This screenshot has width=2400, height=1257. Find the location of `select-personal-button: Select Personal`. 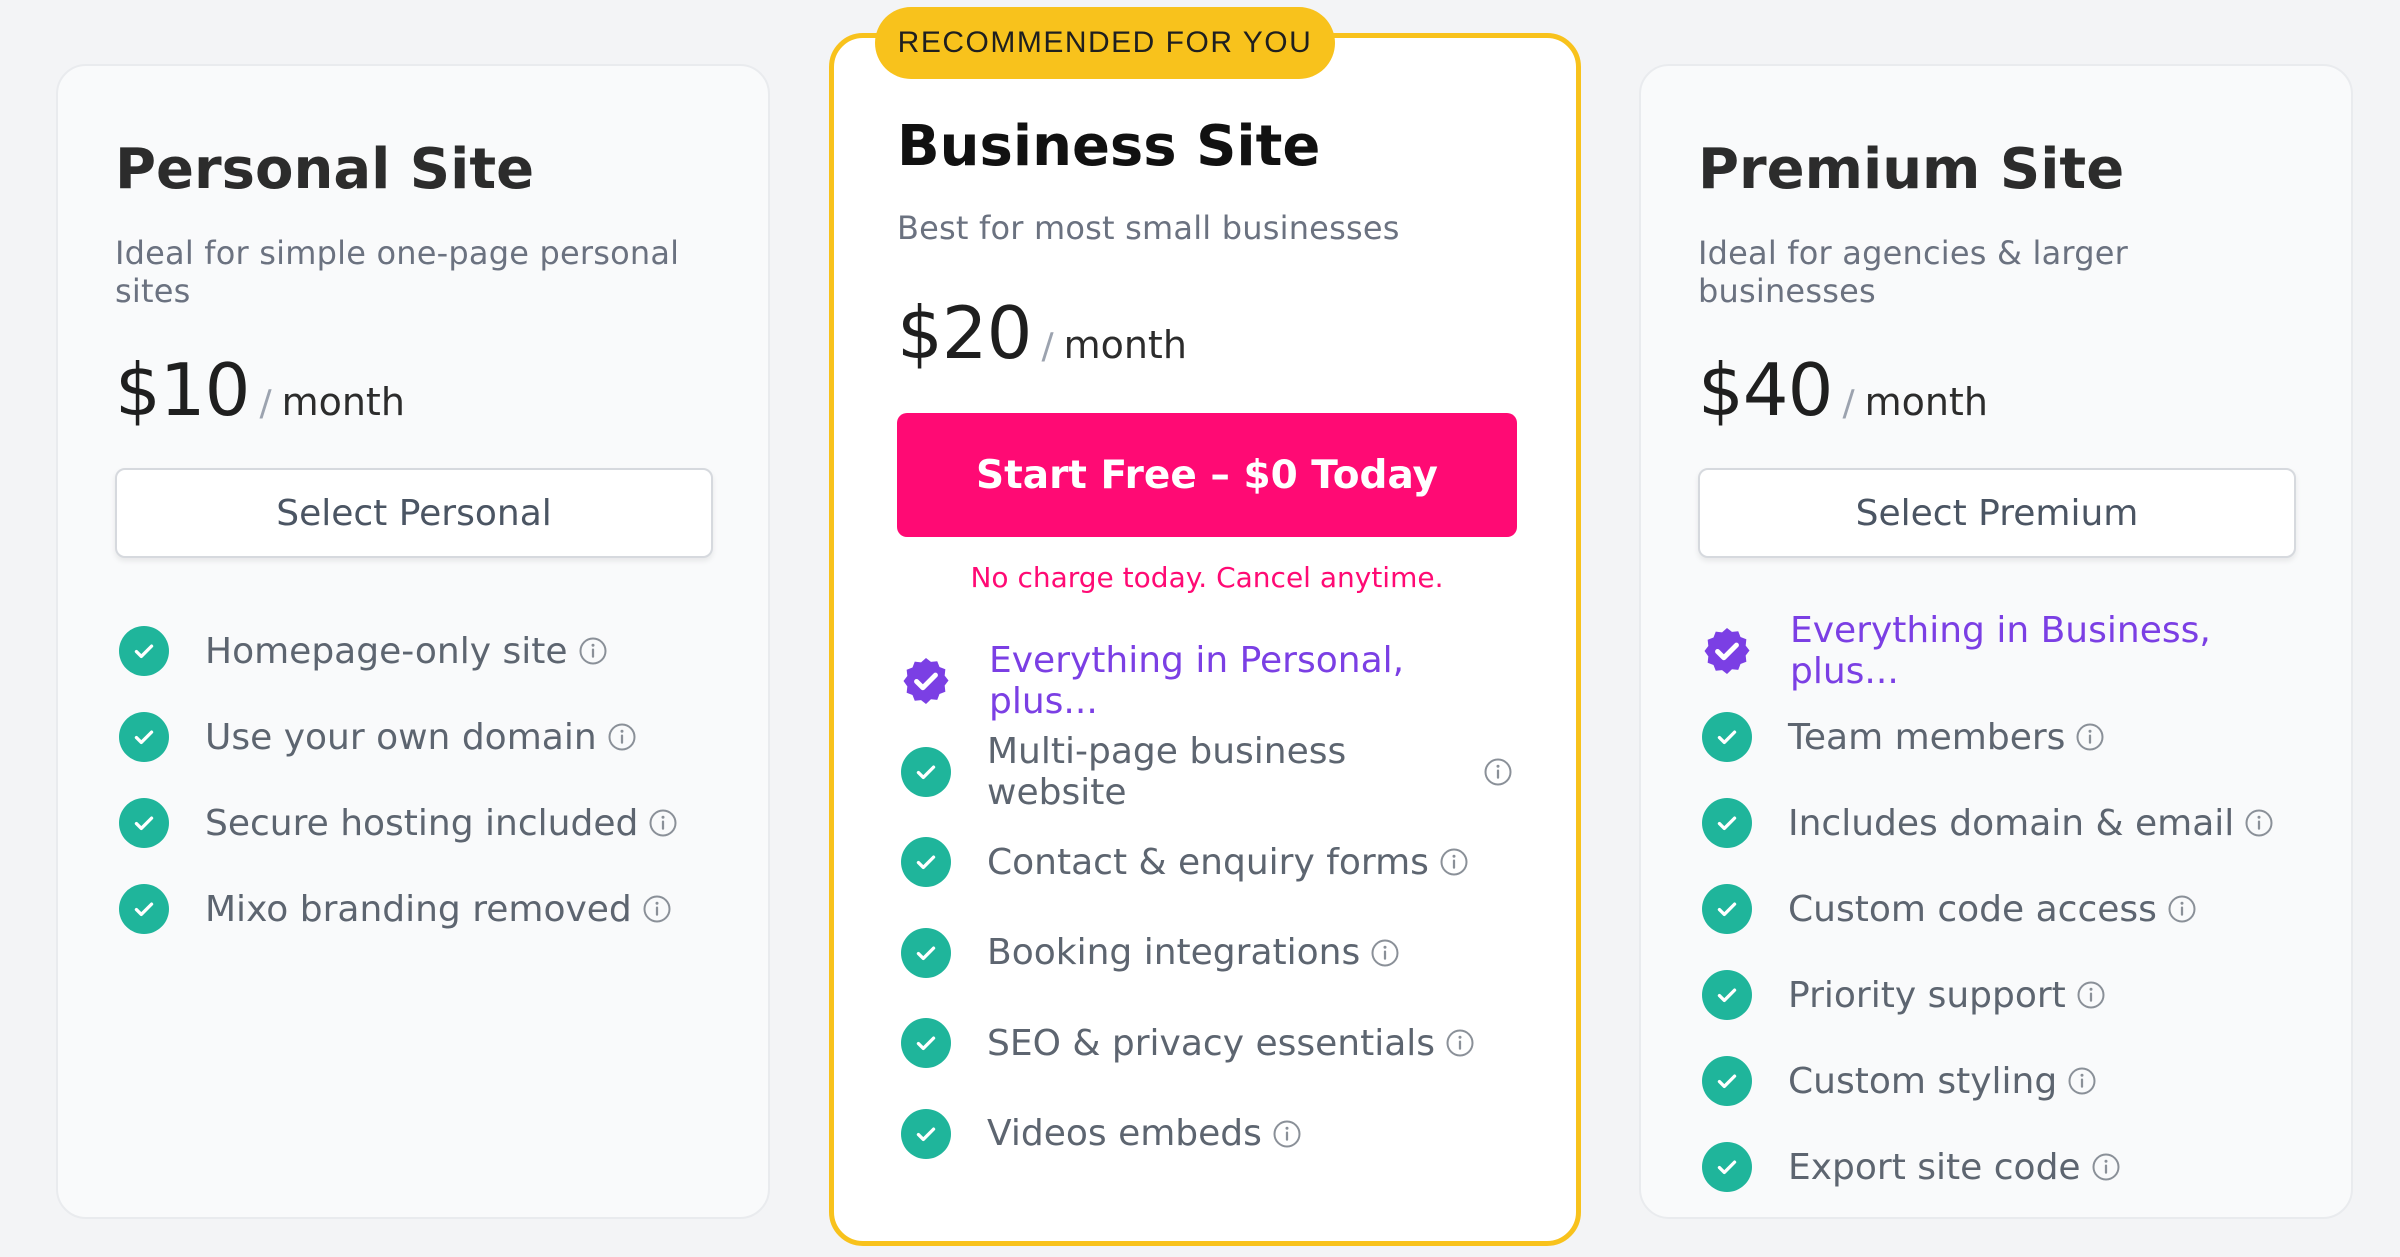

select-personal-button: Select Personal is located at coordinates (414, 513).